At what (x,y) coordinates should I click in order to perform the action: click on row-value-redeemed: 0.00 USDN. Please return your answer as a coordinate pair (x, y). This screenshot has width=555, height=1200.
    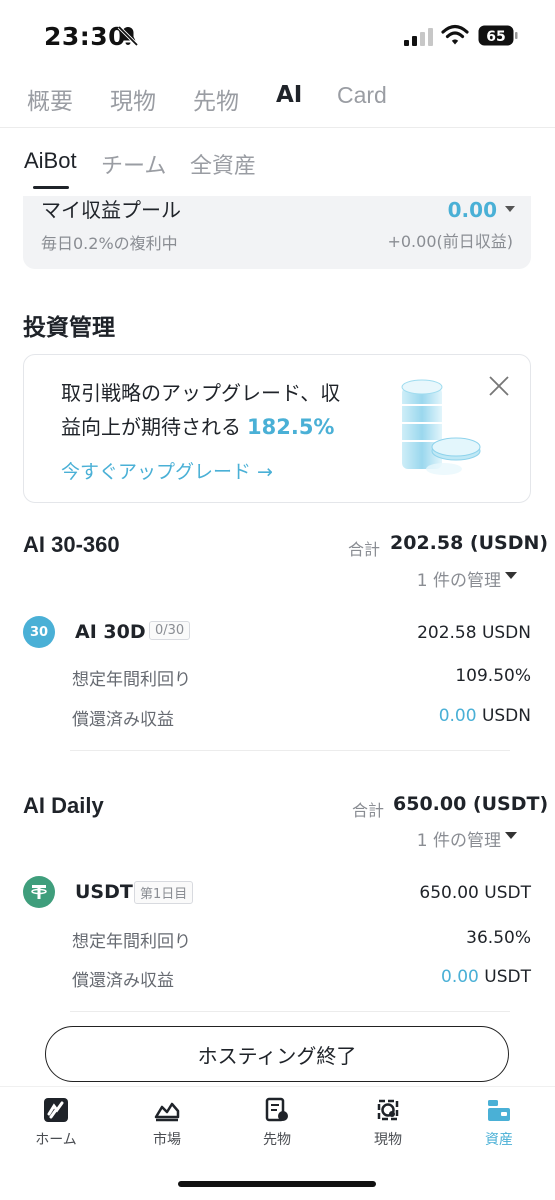
    Looking at the image, I should click on (485, 716).